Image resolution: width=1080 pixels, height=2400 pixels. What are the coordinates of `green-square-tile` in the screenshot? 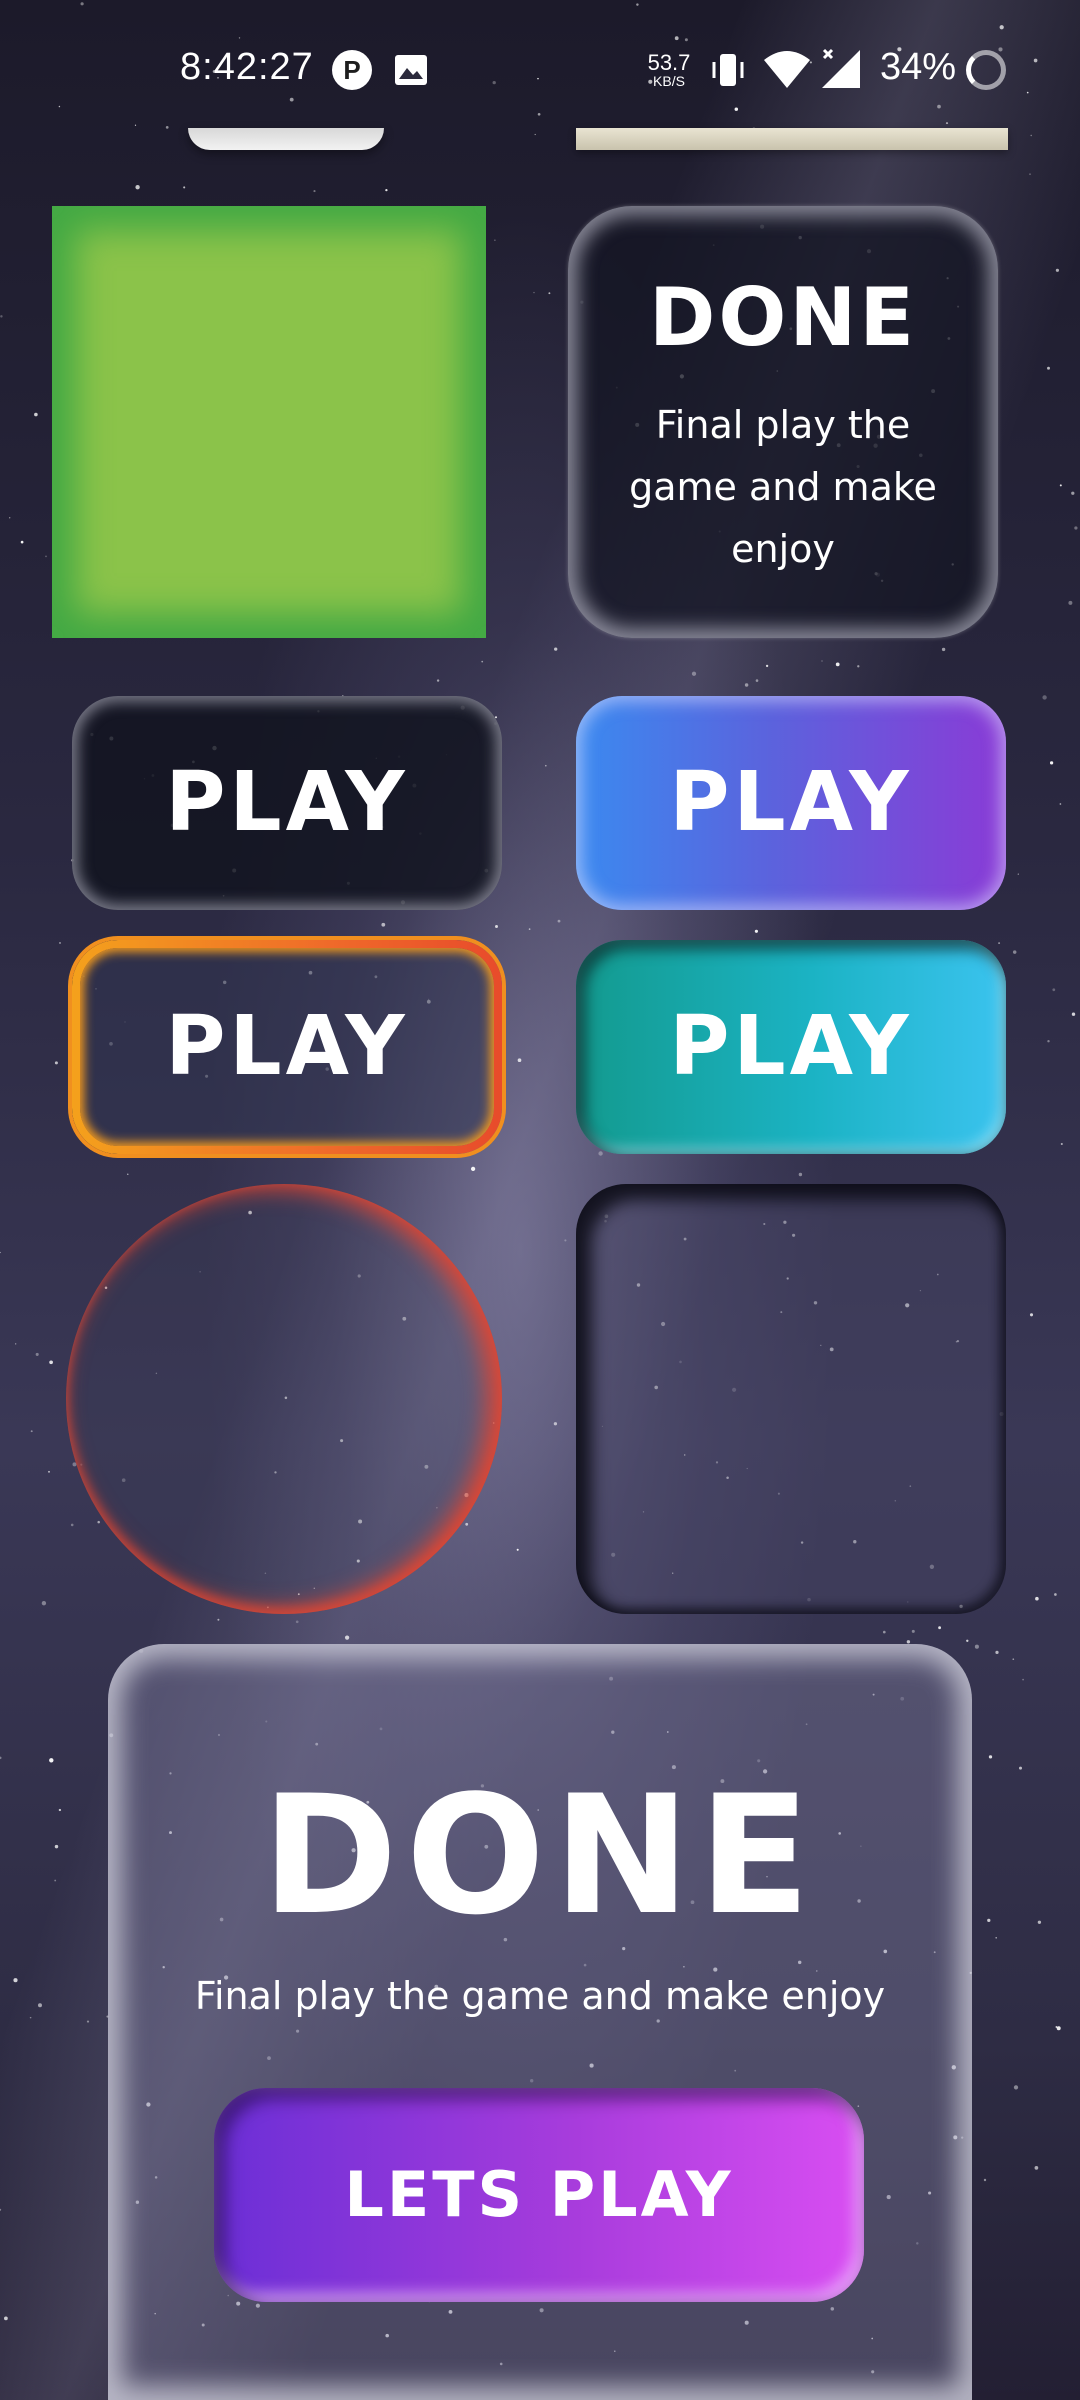 It's located at (269, 422).